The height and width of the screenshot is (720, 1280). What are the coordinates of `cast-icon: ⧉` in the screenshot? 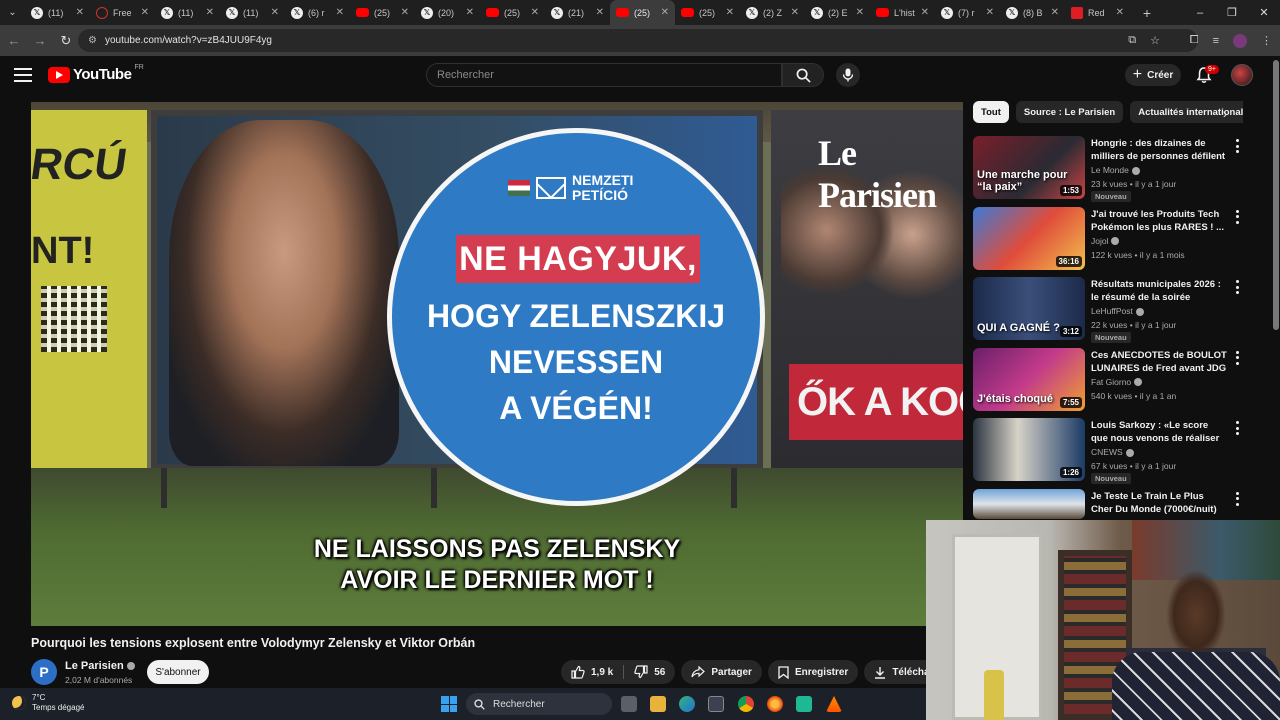 It's located at (1132, 40).